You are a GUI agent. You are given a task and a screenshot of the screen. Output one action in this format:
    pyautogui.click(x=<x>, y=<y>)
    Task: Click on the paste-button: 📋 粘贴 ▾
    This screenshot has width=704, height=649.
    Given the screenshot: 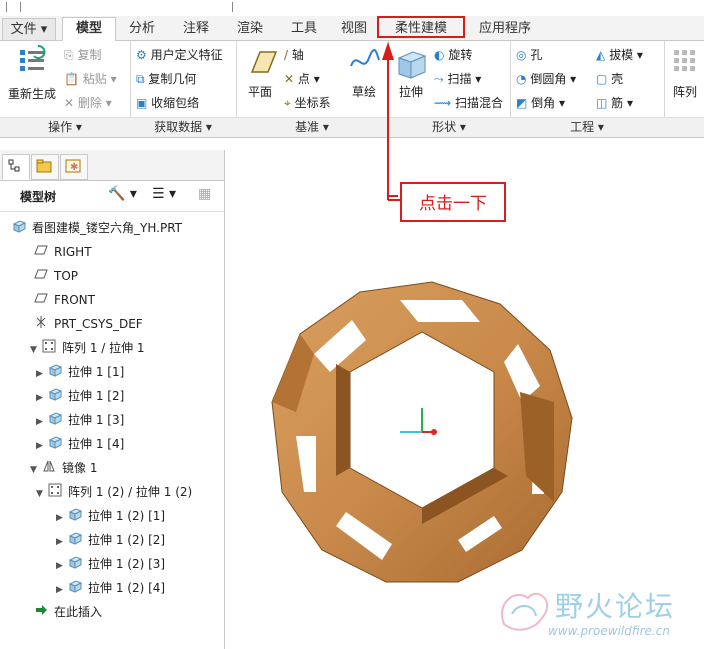 What is the action you would take?
    pyautogui.click(x=90, y=78)
    